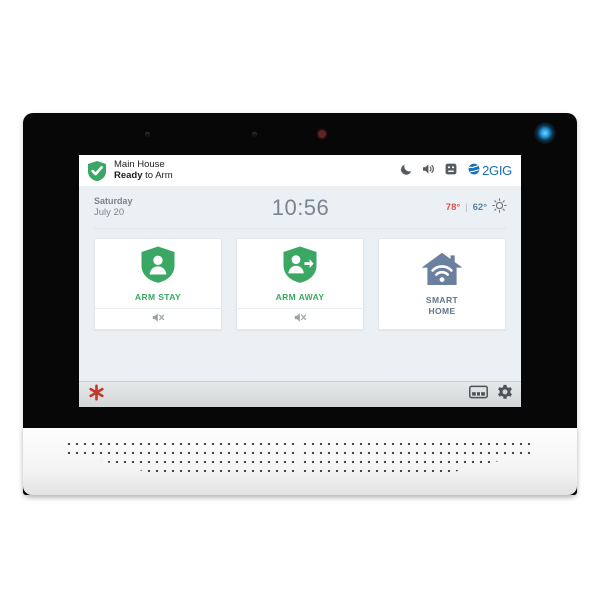 The width and height of the screenshot is (600, 600). I want to click on moon-icon, so click(407, 171).